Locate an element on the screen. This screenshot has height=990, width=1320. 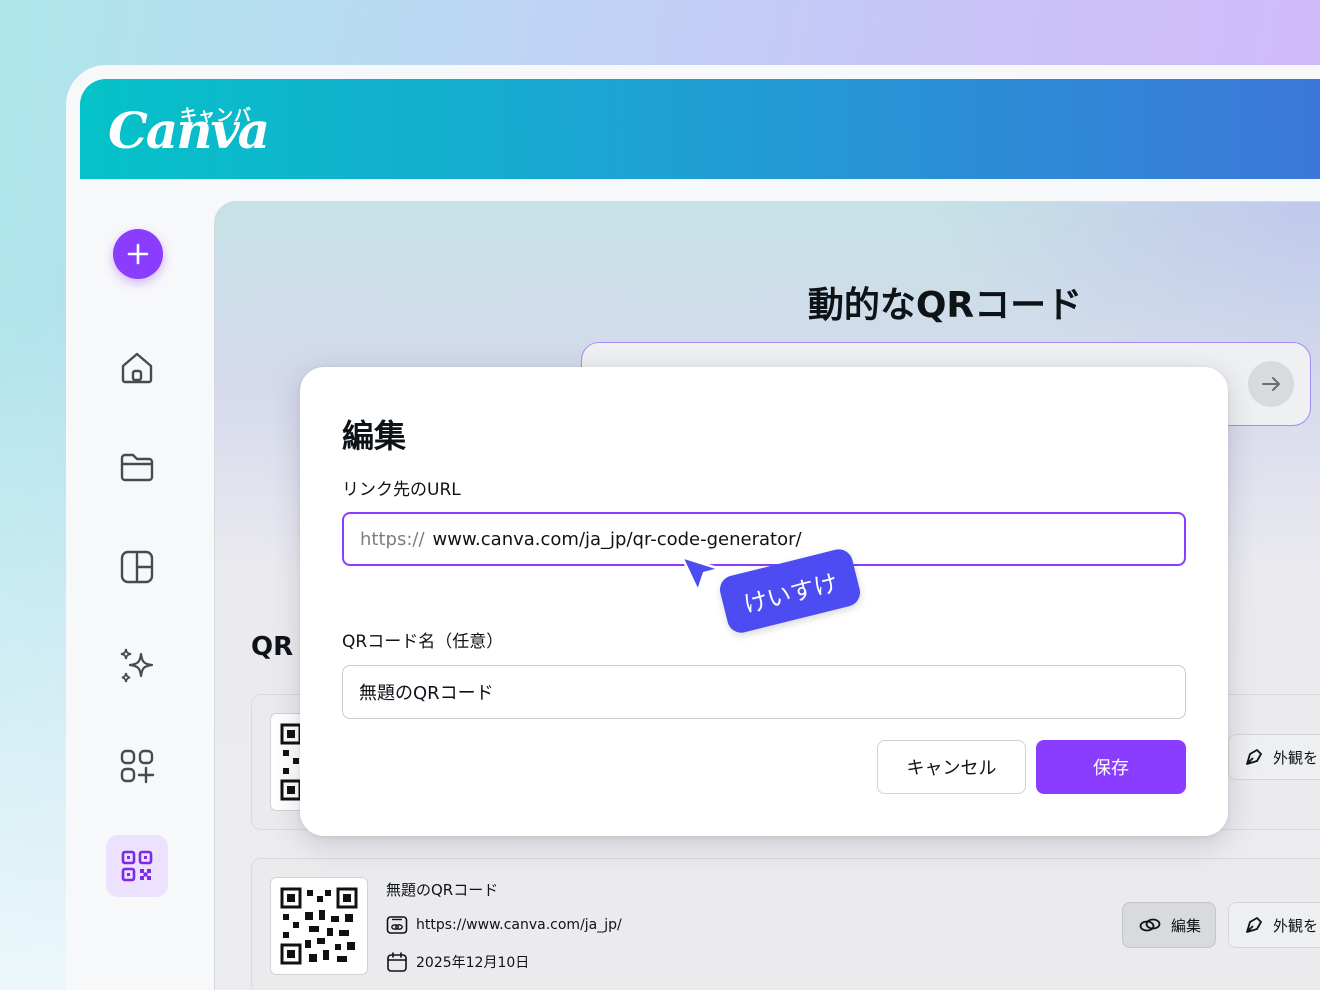
sidebar-item-templates is located at coordinates (137, 567).